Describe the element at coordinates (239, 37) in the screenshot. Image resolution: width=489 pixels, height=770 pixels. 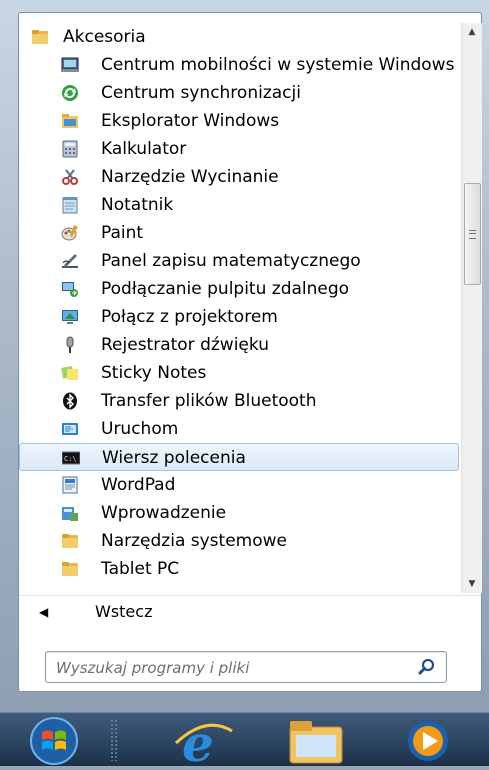
I see `folder-akcesoria: Akcesoria` at that location.